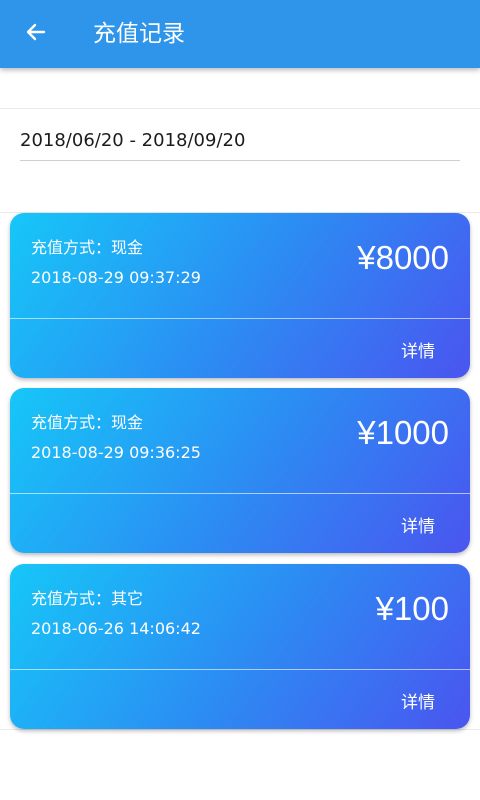  Describe the element at coordinates (403, 432) in the screenshot. I see `record-amount: ¥1000` at that location.